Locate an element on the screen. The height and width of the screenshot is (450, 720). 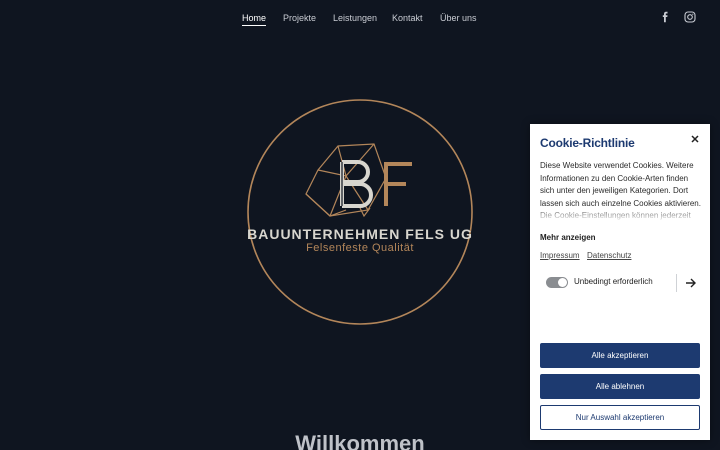
nav-leistungen: Leistungen is located at coordinates (355, 18).